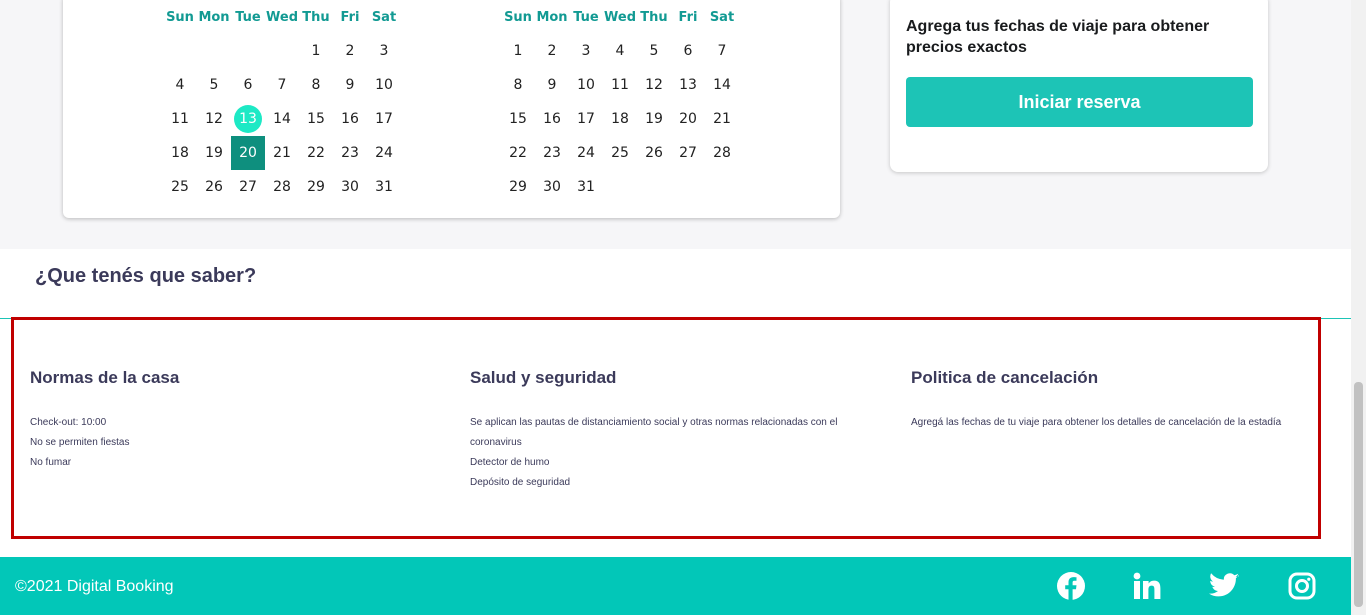  I want to click on weekday-label: Sun, so click(180, 17).